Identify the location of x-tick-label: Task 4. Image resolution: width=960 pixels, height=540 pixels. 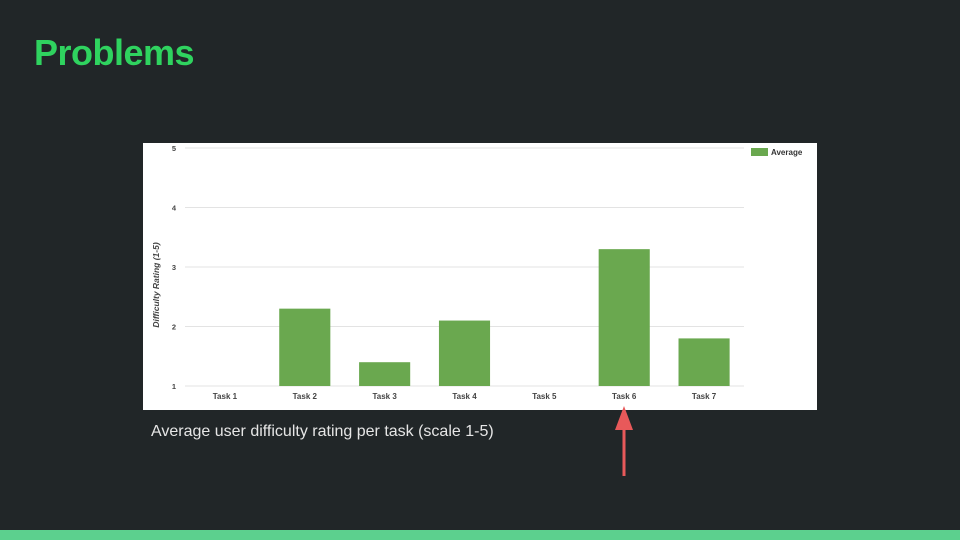
(464, 396).